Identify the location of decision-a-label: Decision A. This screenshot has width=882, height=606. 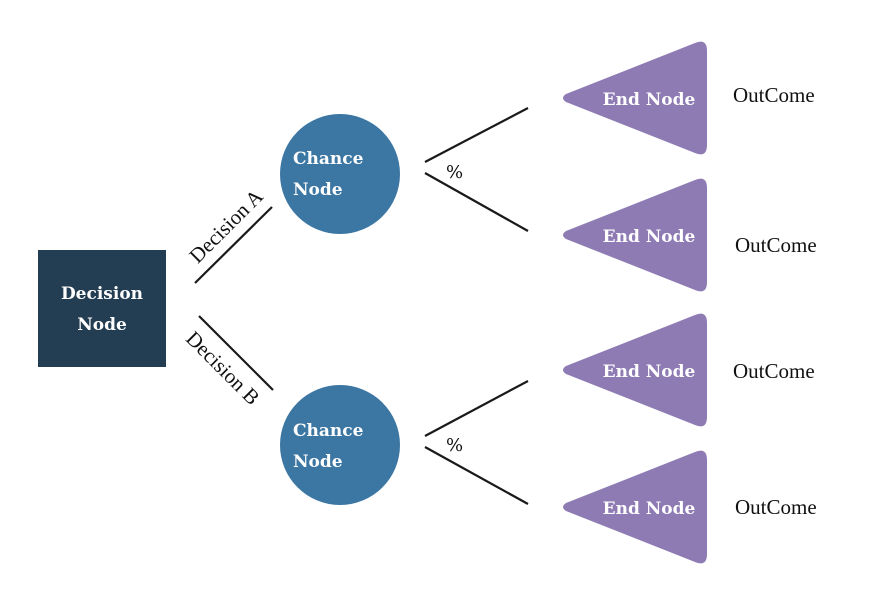
(226, 226).